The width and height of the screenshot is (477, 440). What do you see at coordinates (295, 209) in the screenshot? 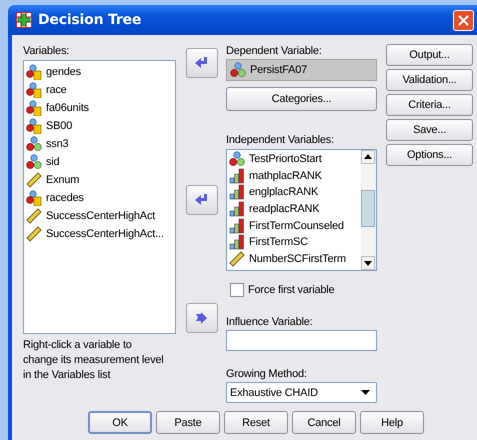
I see `variable-item: readplacRANK` at bounding box center [295, 209].